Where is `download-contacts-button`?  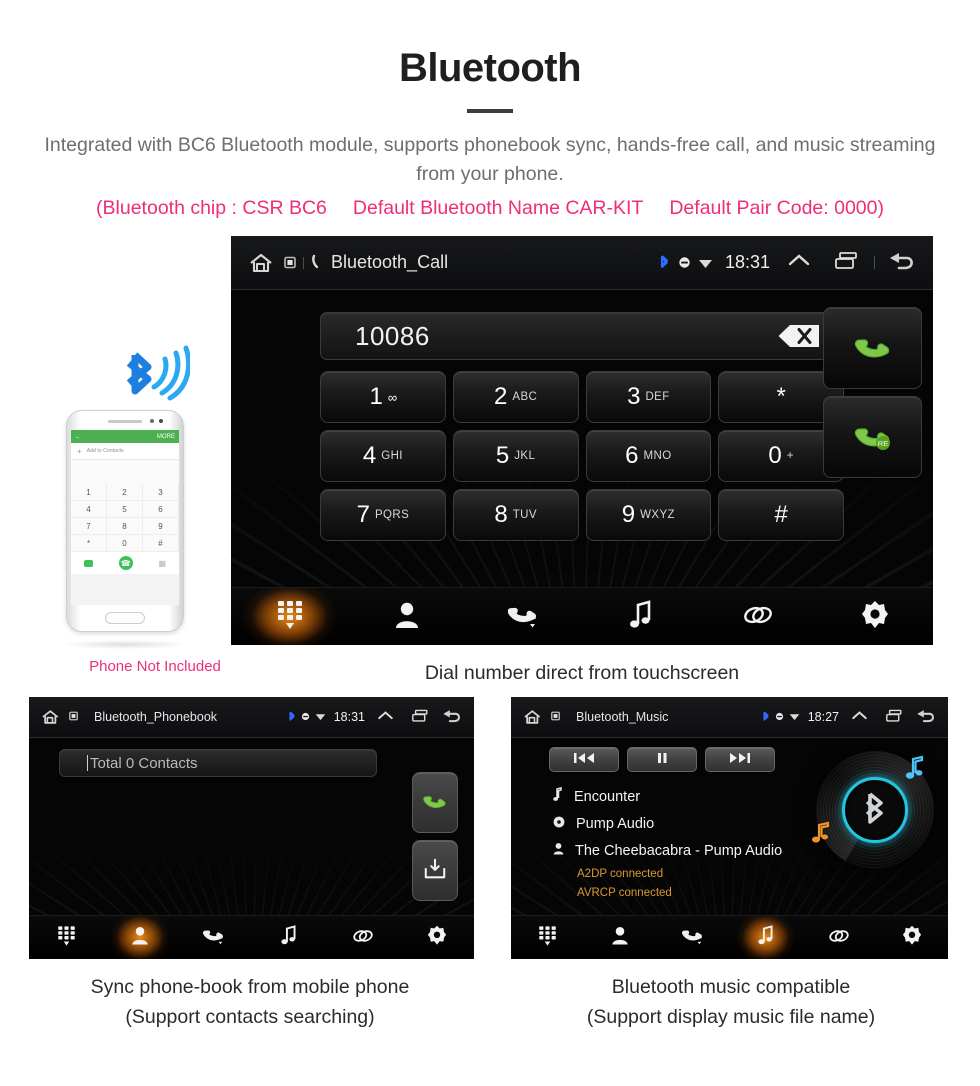
download-contacts-button is located at coordinates (435, 870).